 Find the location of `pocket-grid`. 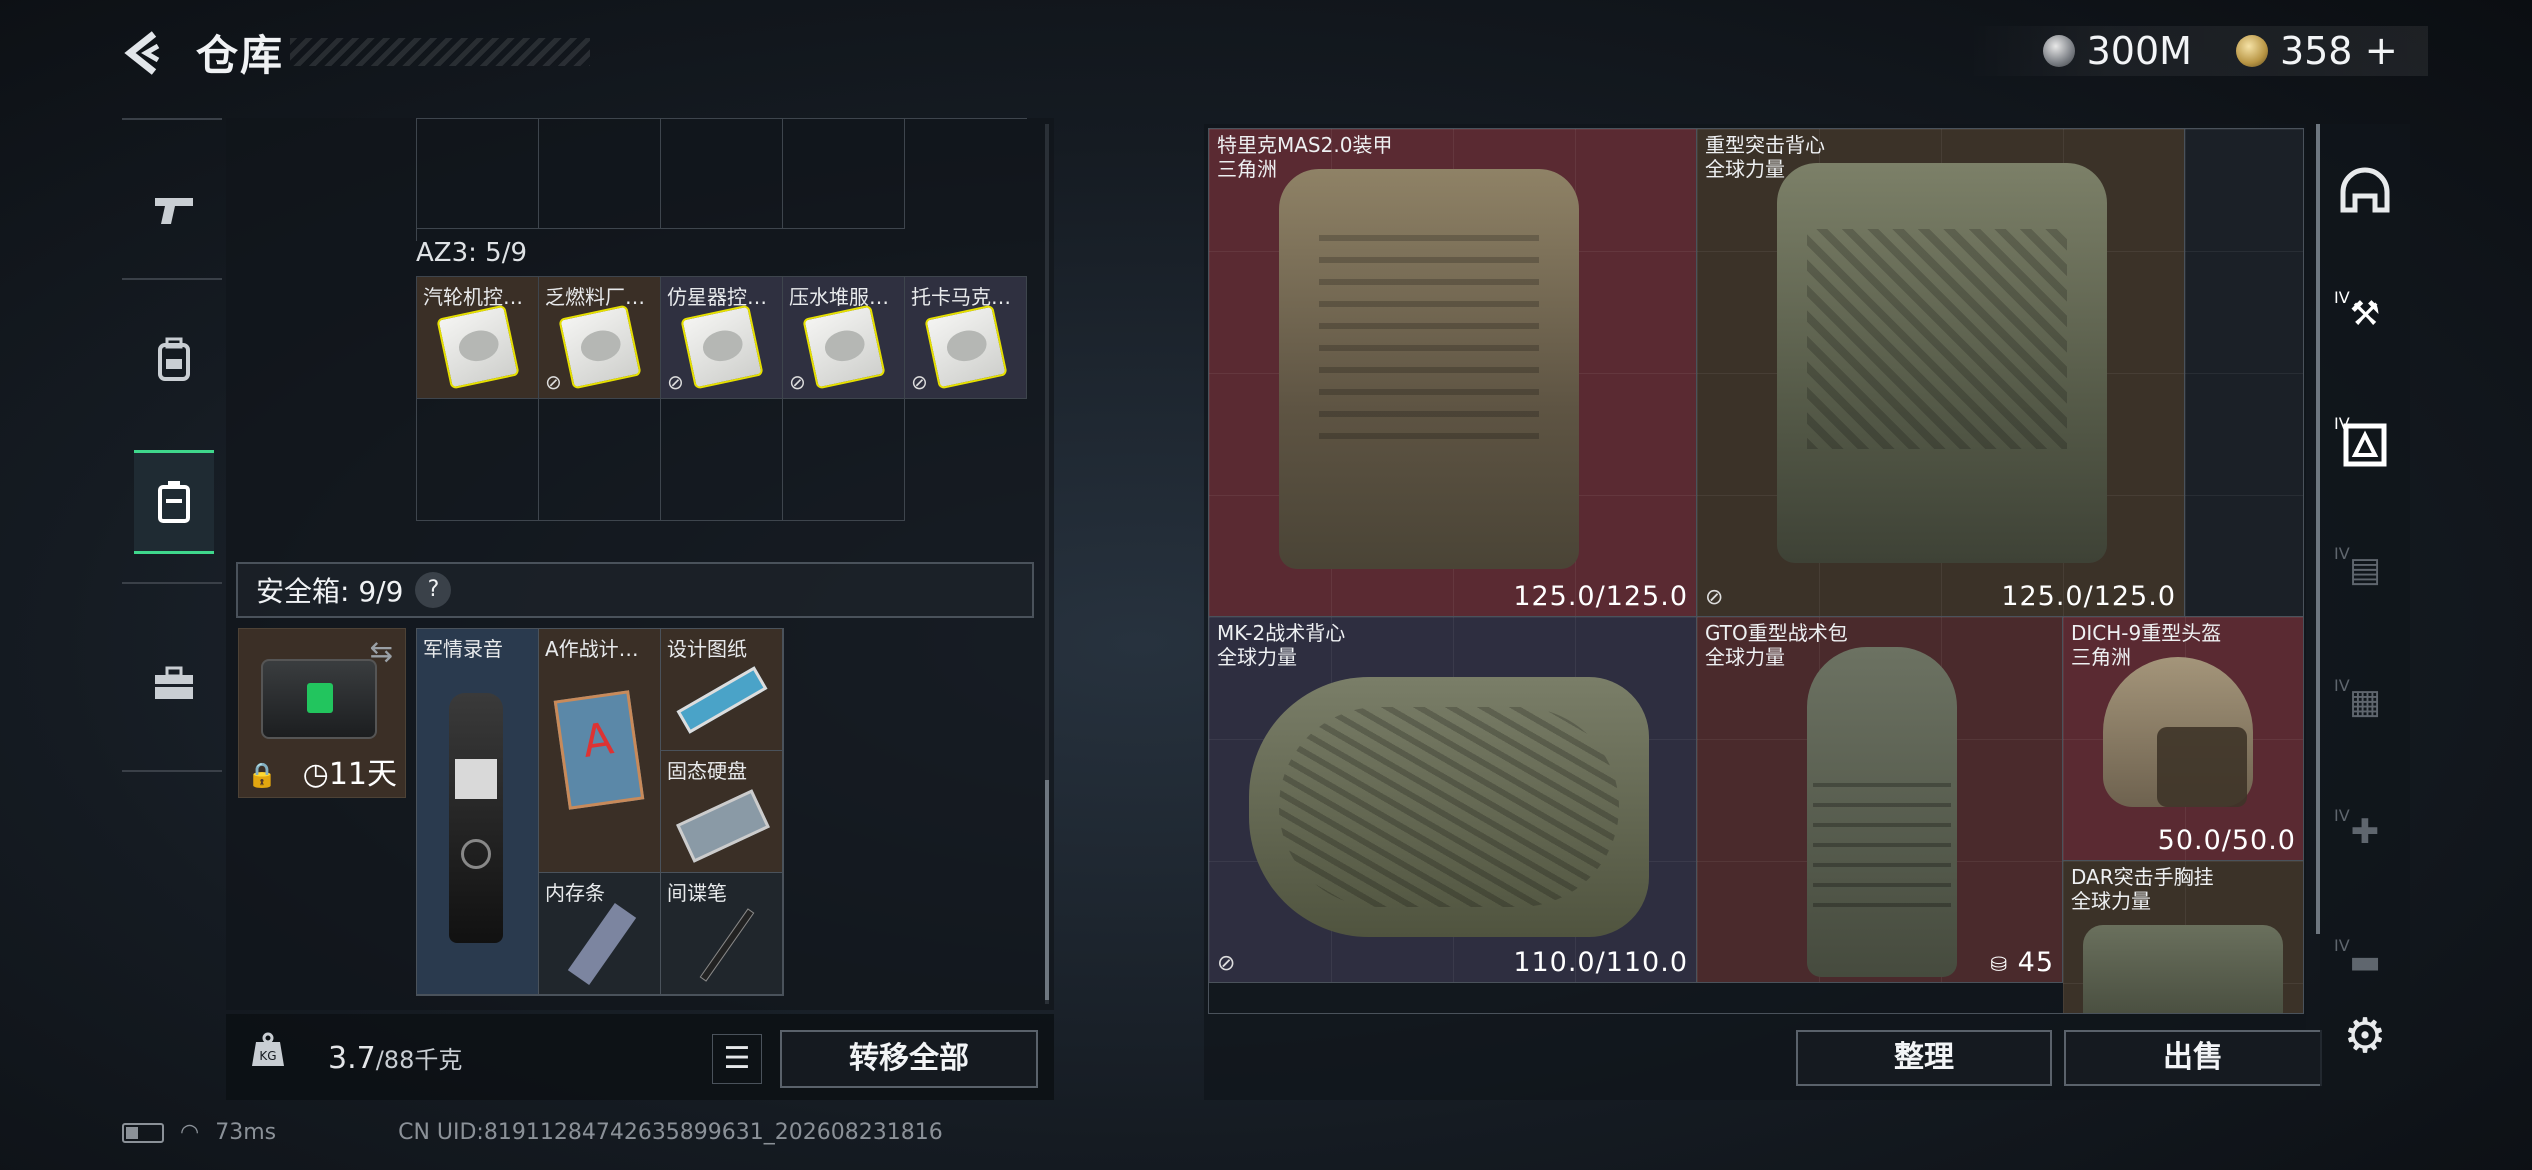

pocket-grid is located at coordinates (721, 179).